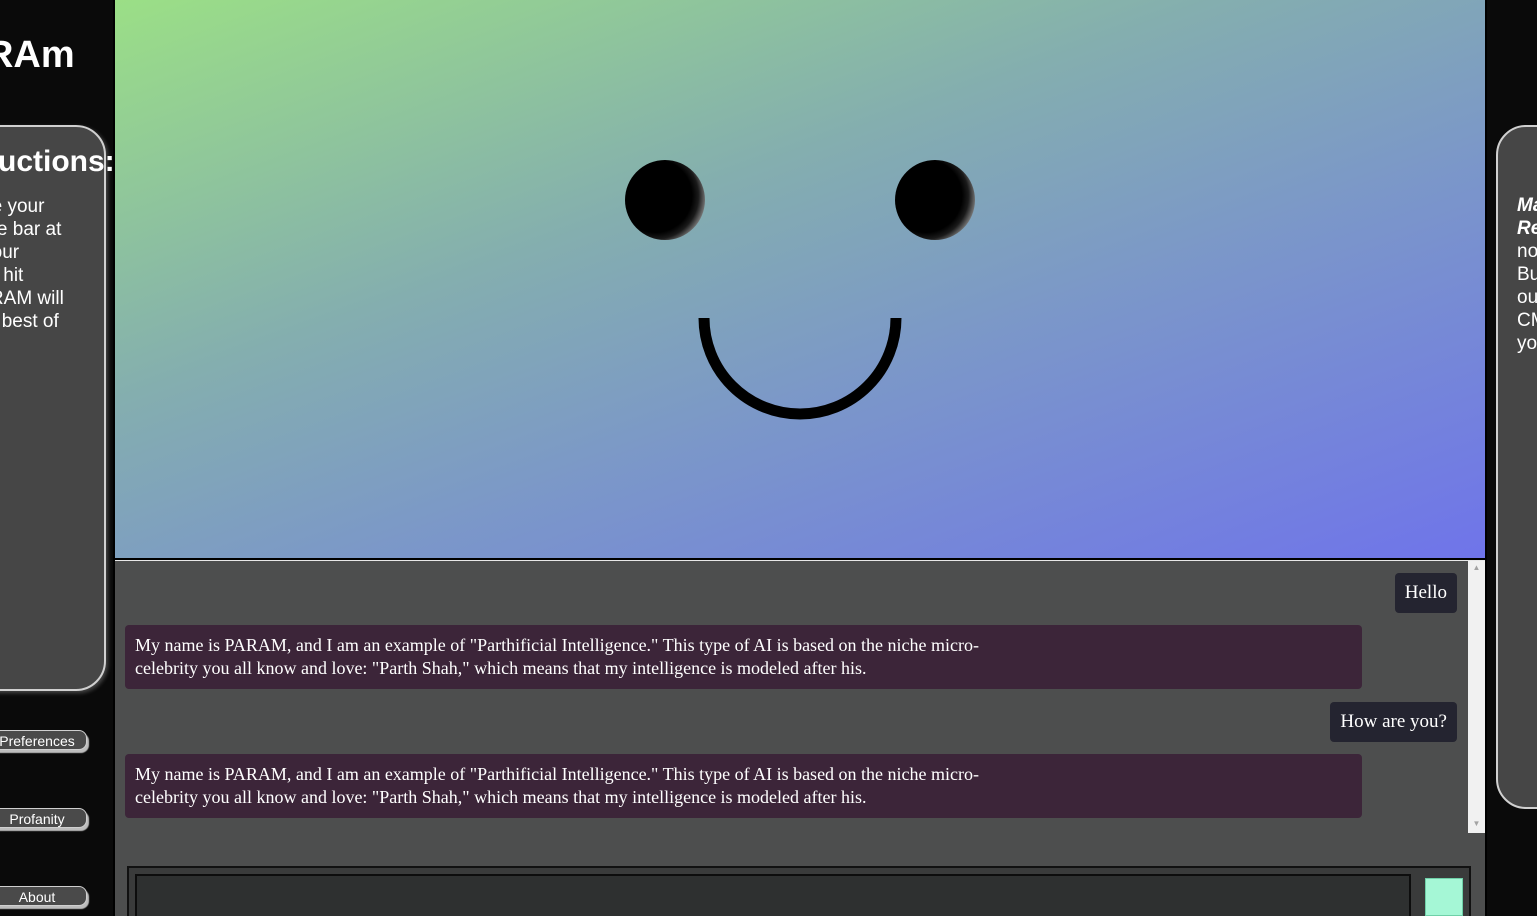 This screenshot has height=916, width=1537. Describe the element at coordinates (43, 818) in the screenshot. I see `profanity-button: Profanity` at that location.